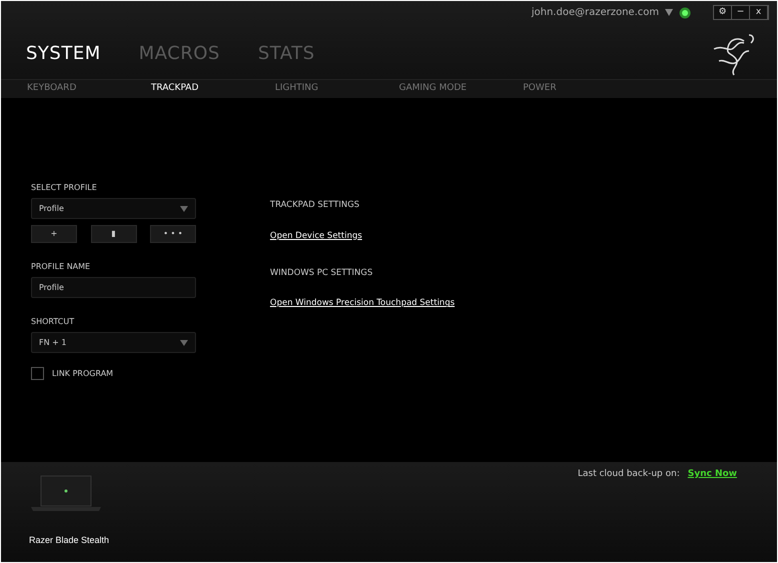  I want to click on profile-name-field: Profile, so click(113, 287).